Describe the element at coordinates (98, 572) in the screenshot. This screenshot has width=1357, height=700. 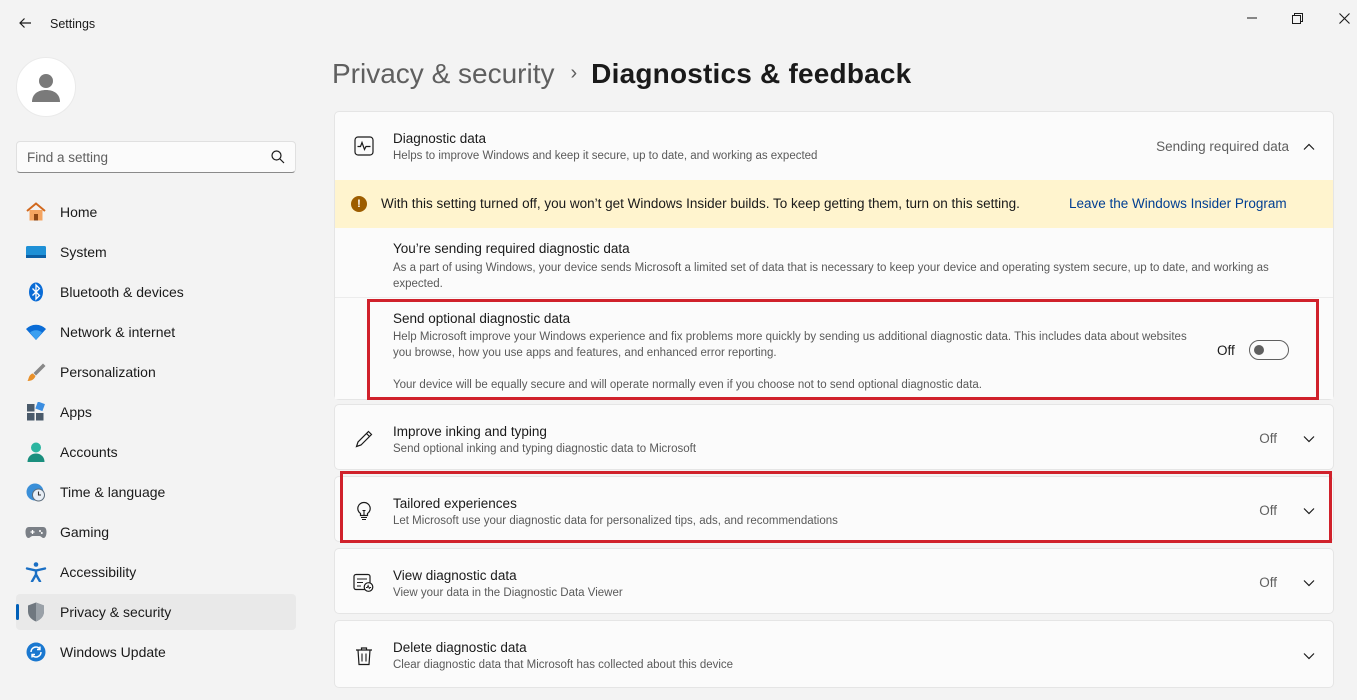
I see `sidebar-item-label: Accessibility` at that location.